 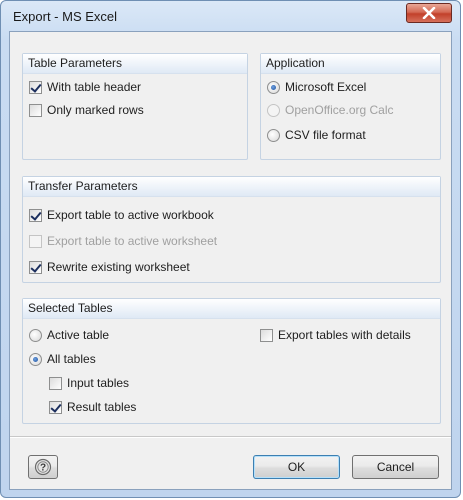 I want to click on with-table-header-label: With table header, so click(x=94, y=87).